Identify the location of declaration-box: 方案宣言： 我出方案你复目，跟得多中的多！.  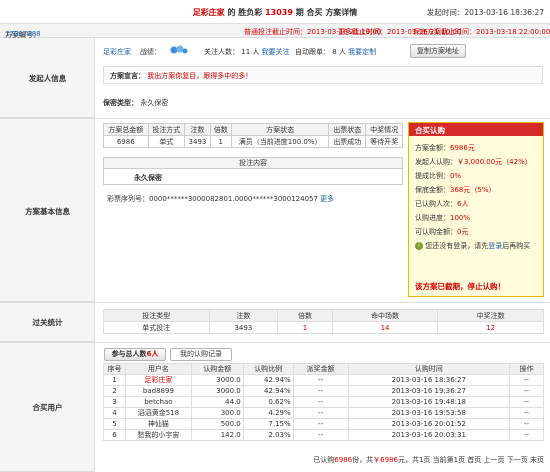
(323, 75).